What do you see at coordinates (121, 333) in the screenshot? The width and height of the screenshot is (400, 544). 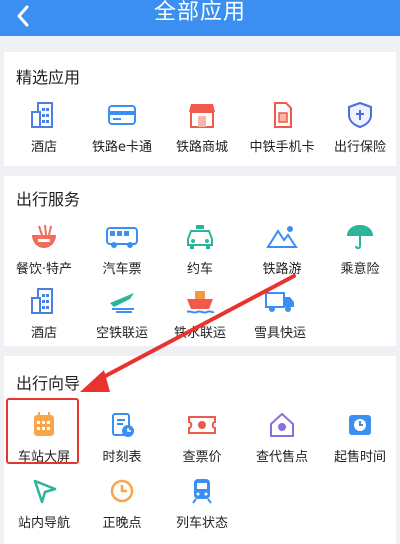 I see `app-label: 空铁联运` at bounding box center [121, 333].